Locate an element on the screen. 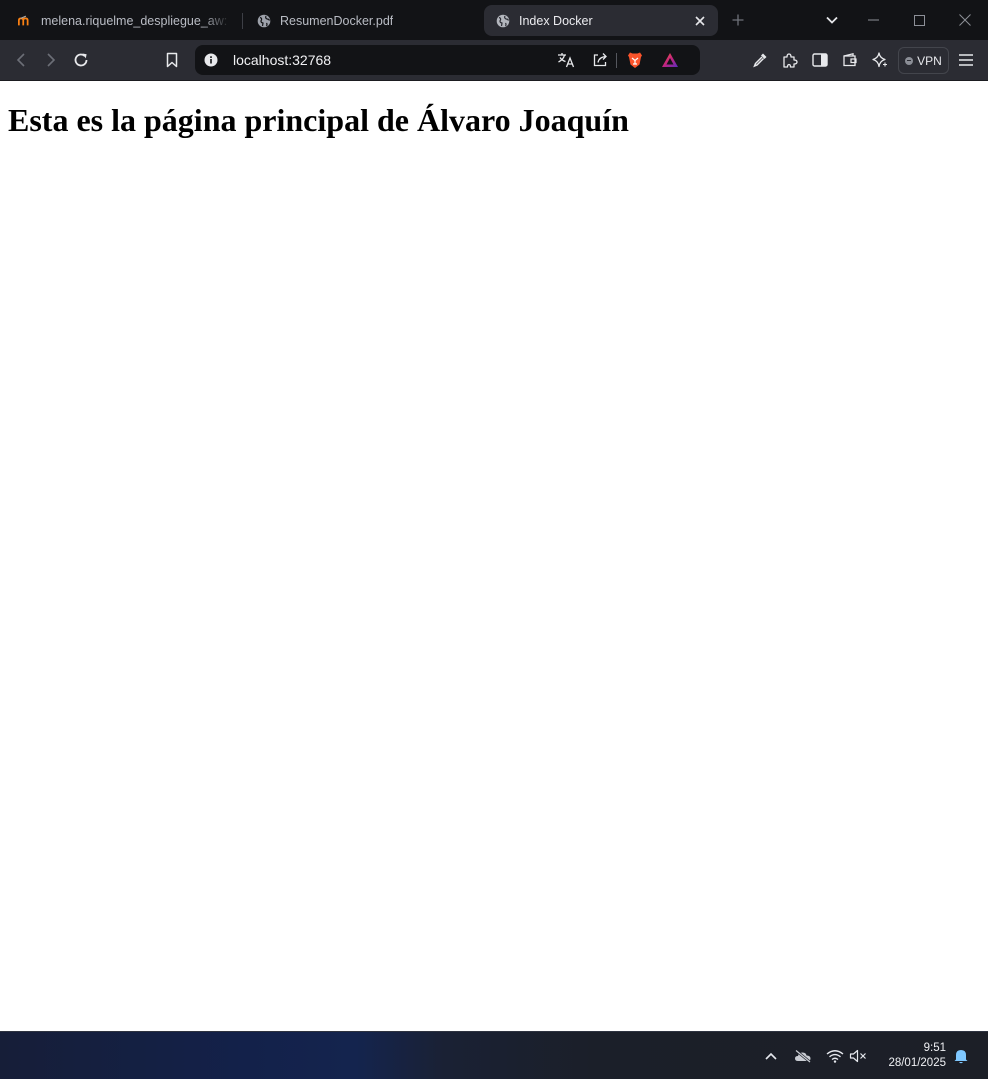 The image size is (988, 1079). vpn-button: VPN is located at coordinates (923, 60).